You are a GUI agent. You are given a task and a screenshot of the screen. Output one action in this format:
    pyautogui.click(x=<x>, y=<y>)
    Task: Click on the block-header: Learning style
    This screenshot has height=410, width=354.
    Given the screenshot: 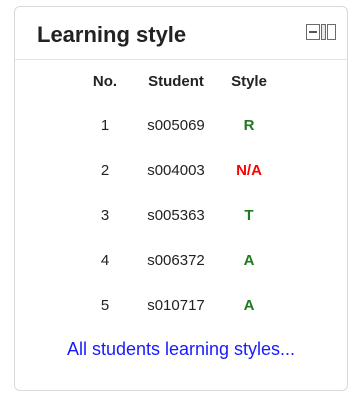 What is the action you would take?
    pyautogui.click(x=181, y=33)
    